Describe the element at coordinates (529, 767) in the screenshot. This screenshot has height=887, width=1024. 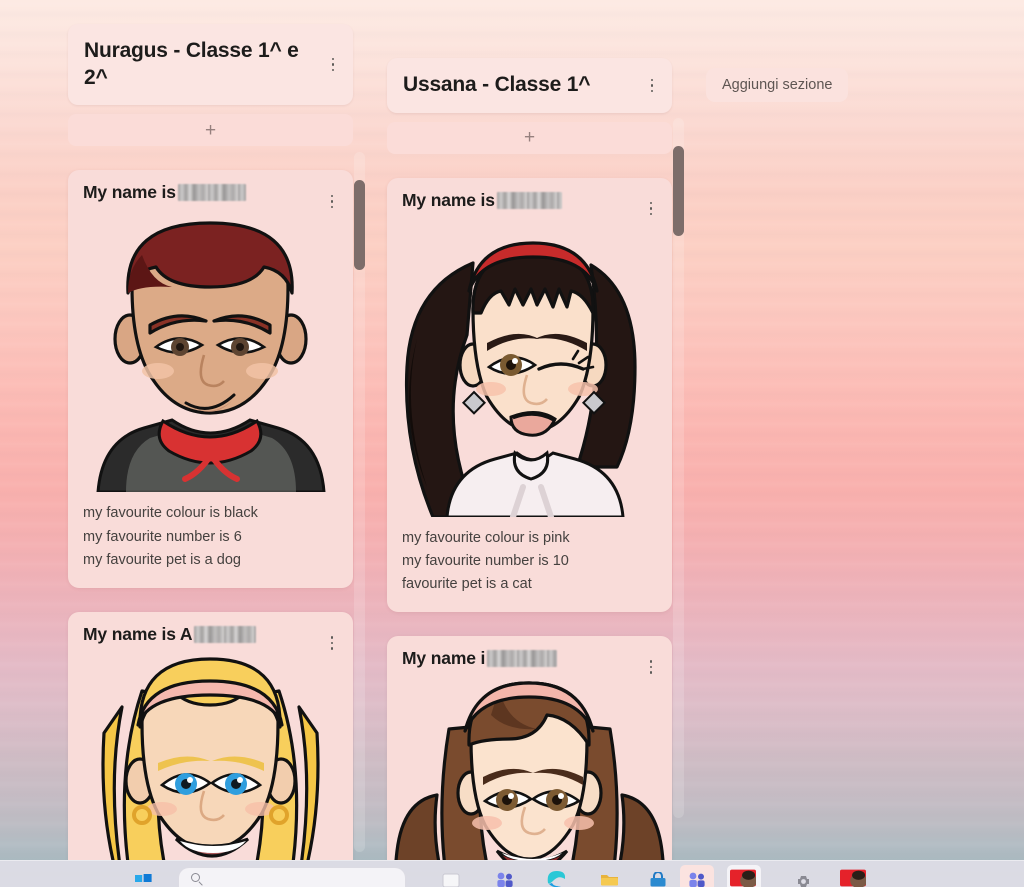
I see `avatar-bitmoji-pigtails-girl` at that location.